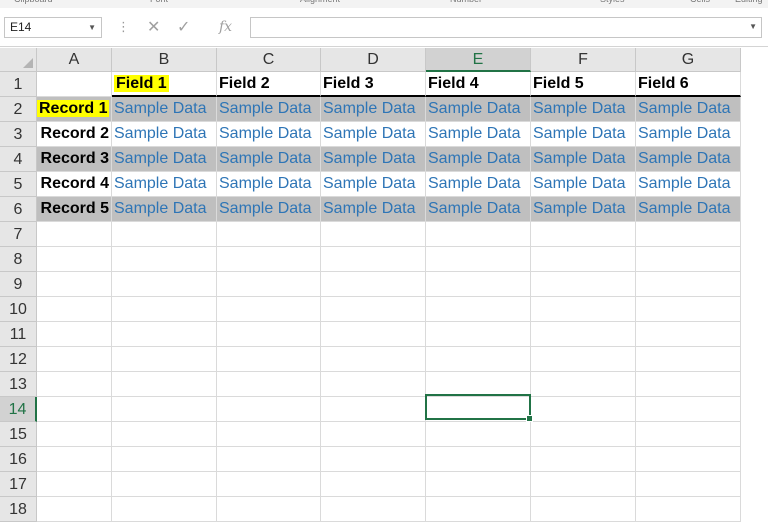  Describe the element at coordinates (183, 27) in the screenshot. I see `check-icon: ✓` at that location.